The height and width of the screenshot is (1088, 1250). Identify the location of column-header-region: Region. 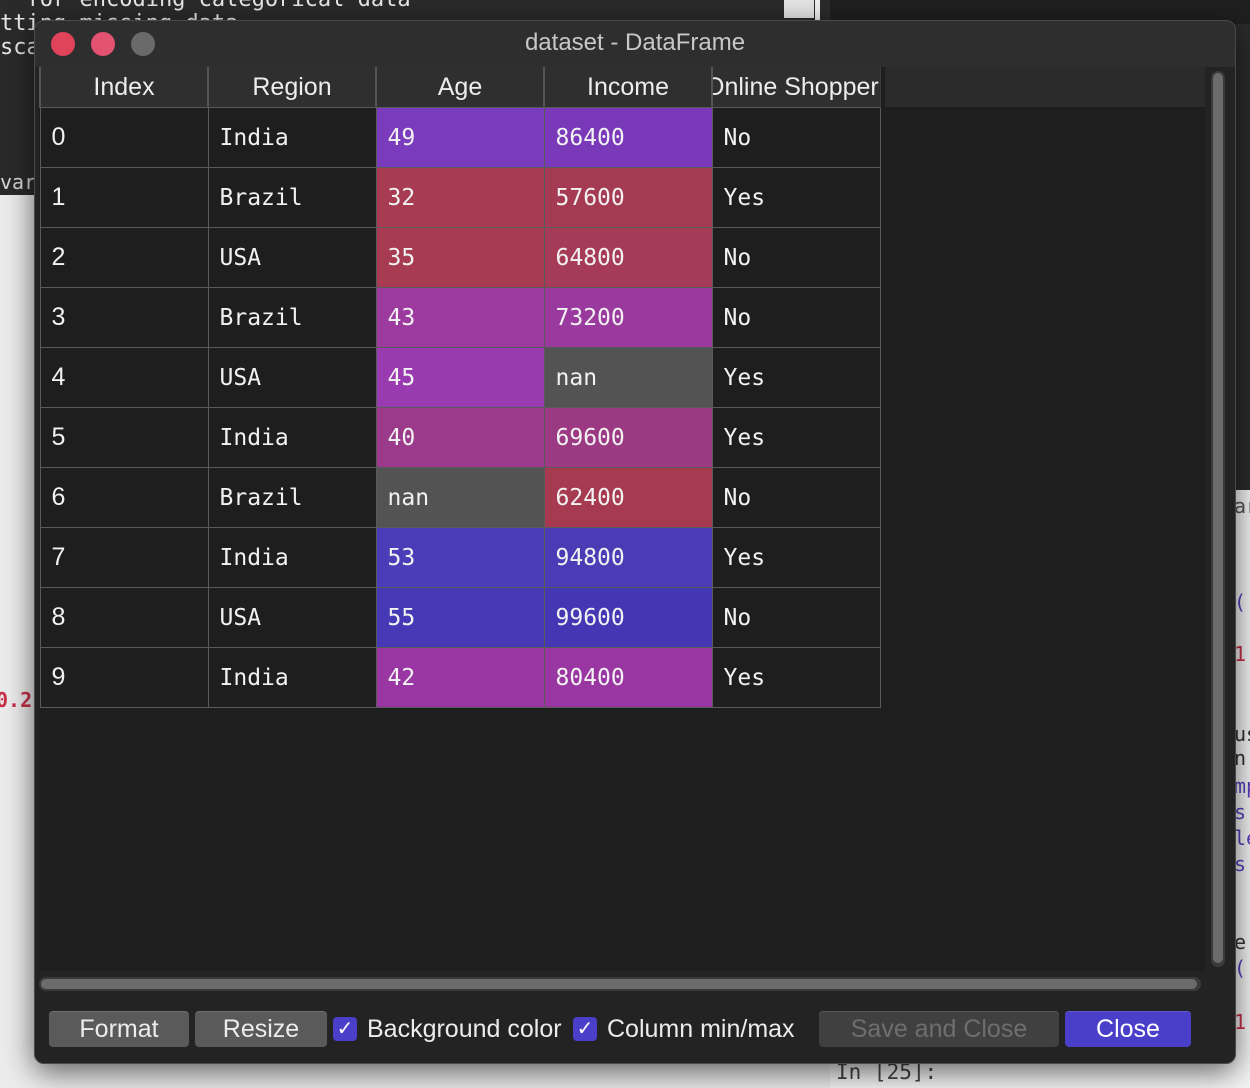
(292, 87).